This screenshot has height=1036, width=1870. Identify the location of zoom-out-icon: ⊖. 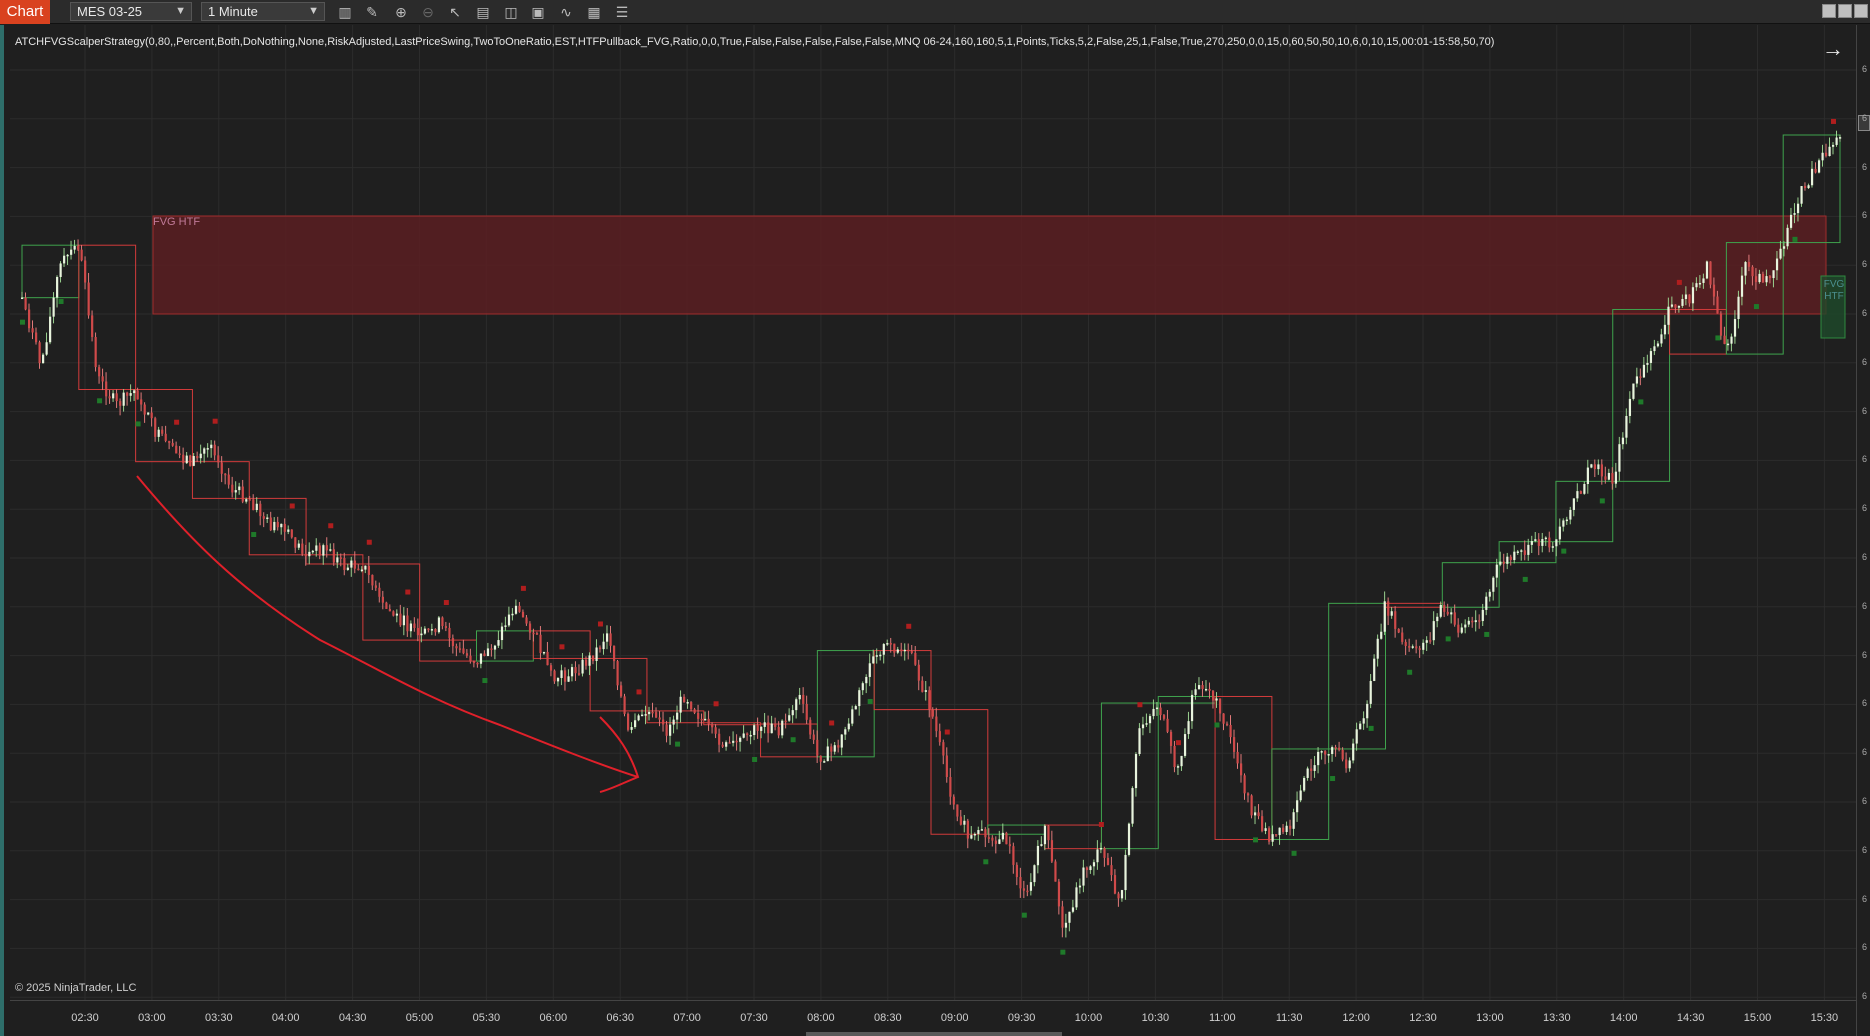
(428, 12).